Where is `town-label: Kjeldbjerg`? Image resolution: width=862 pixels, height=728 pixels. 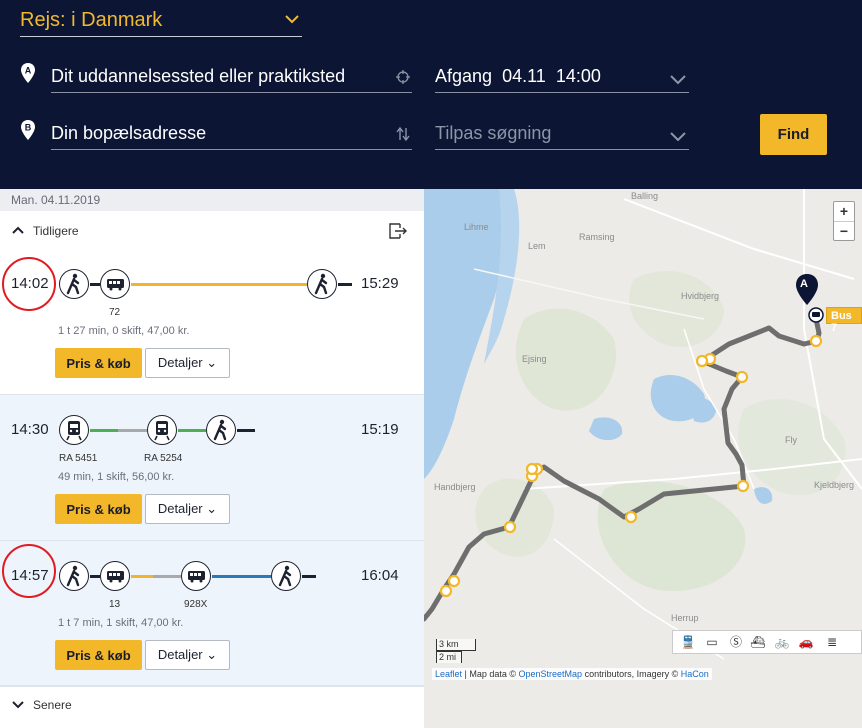 town-label: Kjeldbjerg is located at coordinates (834, 485).